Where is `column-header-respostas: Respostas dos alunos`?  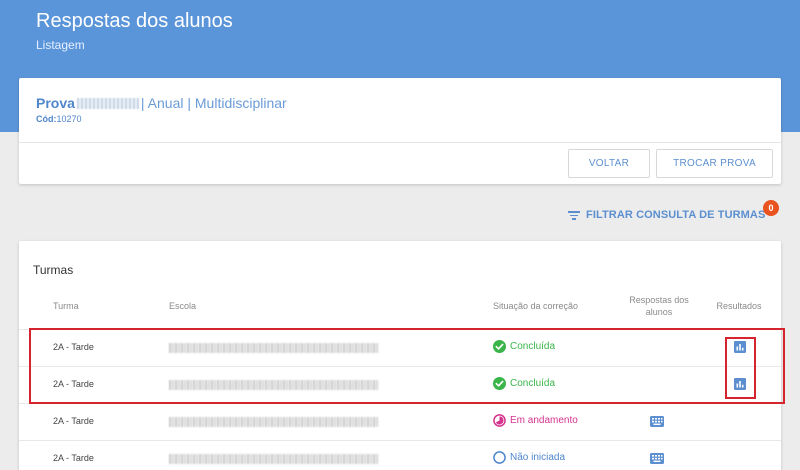
column-header-respostas: Respostas dos alunos is located at coordinates (659, 306).